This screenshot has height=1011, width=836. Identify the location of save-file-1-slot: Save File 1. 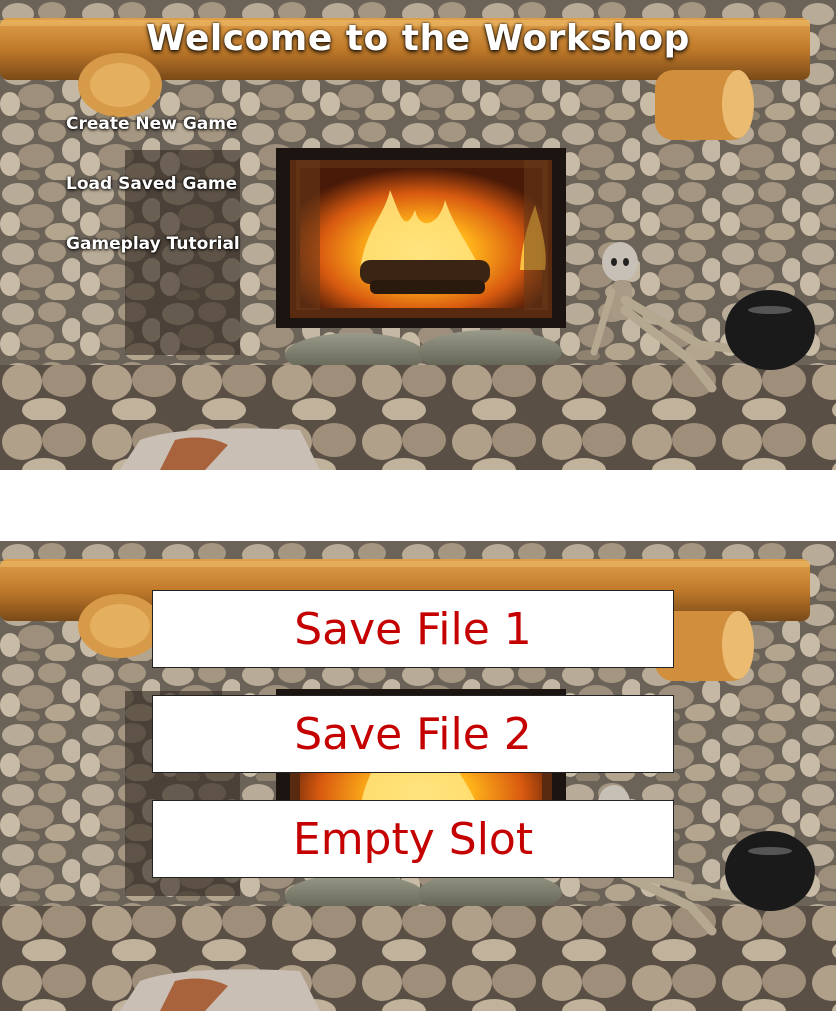
(413, 629).